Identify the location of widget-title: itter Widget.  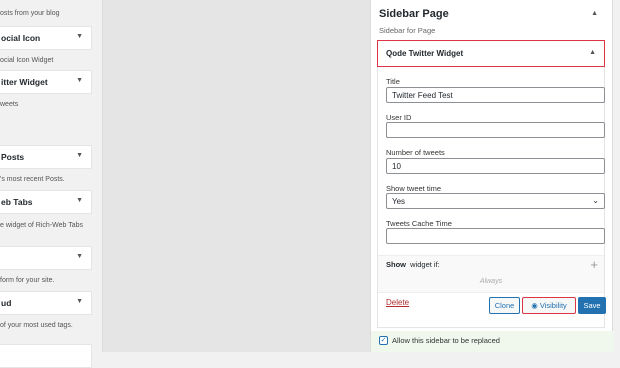
(24, 82).